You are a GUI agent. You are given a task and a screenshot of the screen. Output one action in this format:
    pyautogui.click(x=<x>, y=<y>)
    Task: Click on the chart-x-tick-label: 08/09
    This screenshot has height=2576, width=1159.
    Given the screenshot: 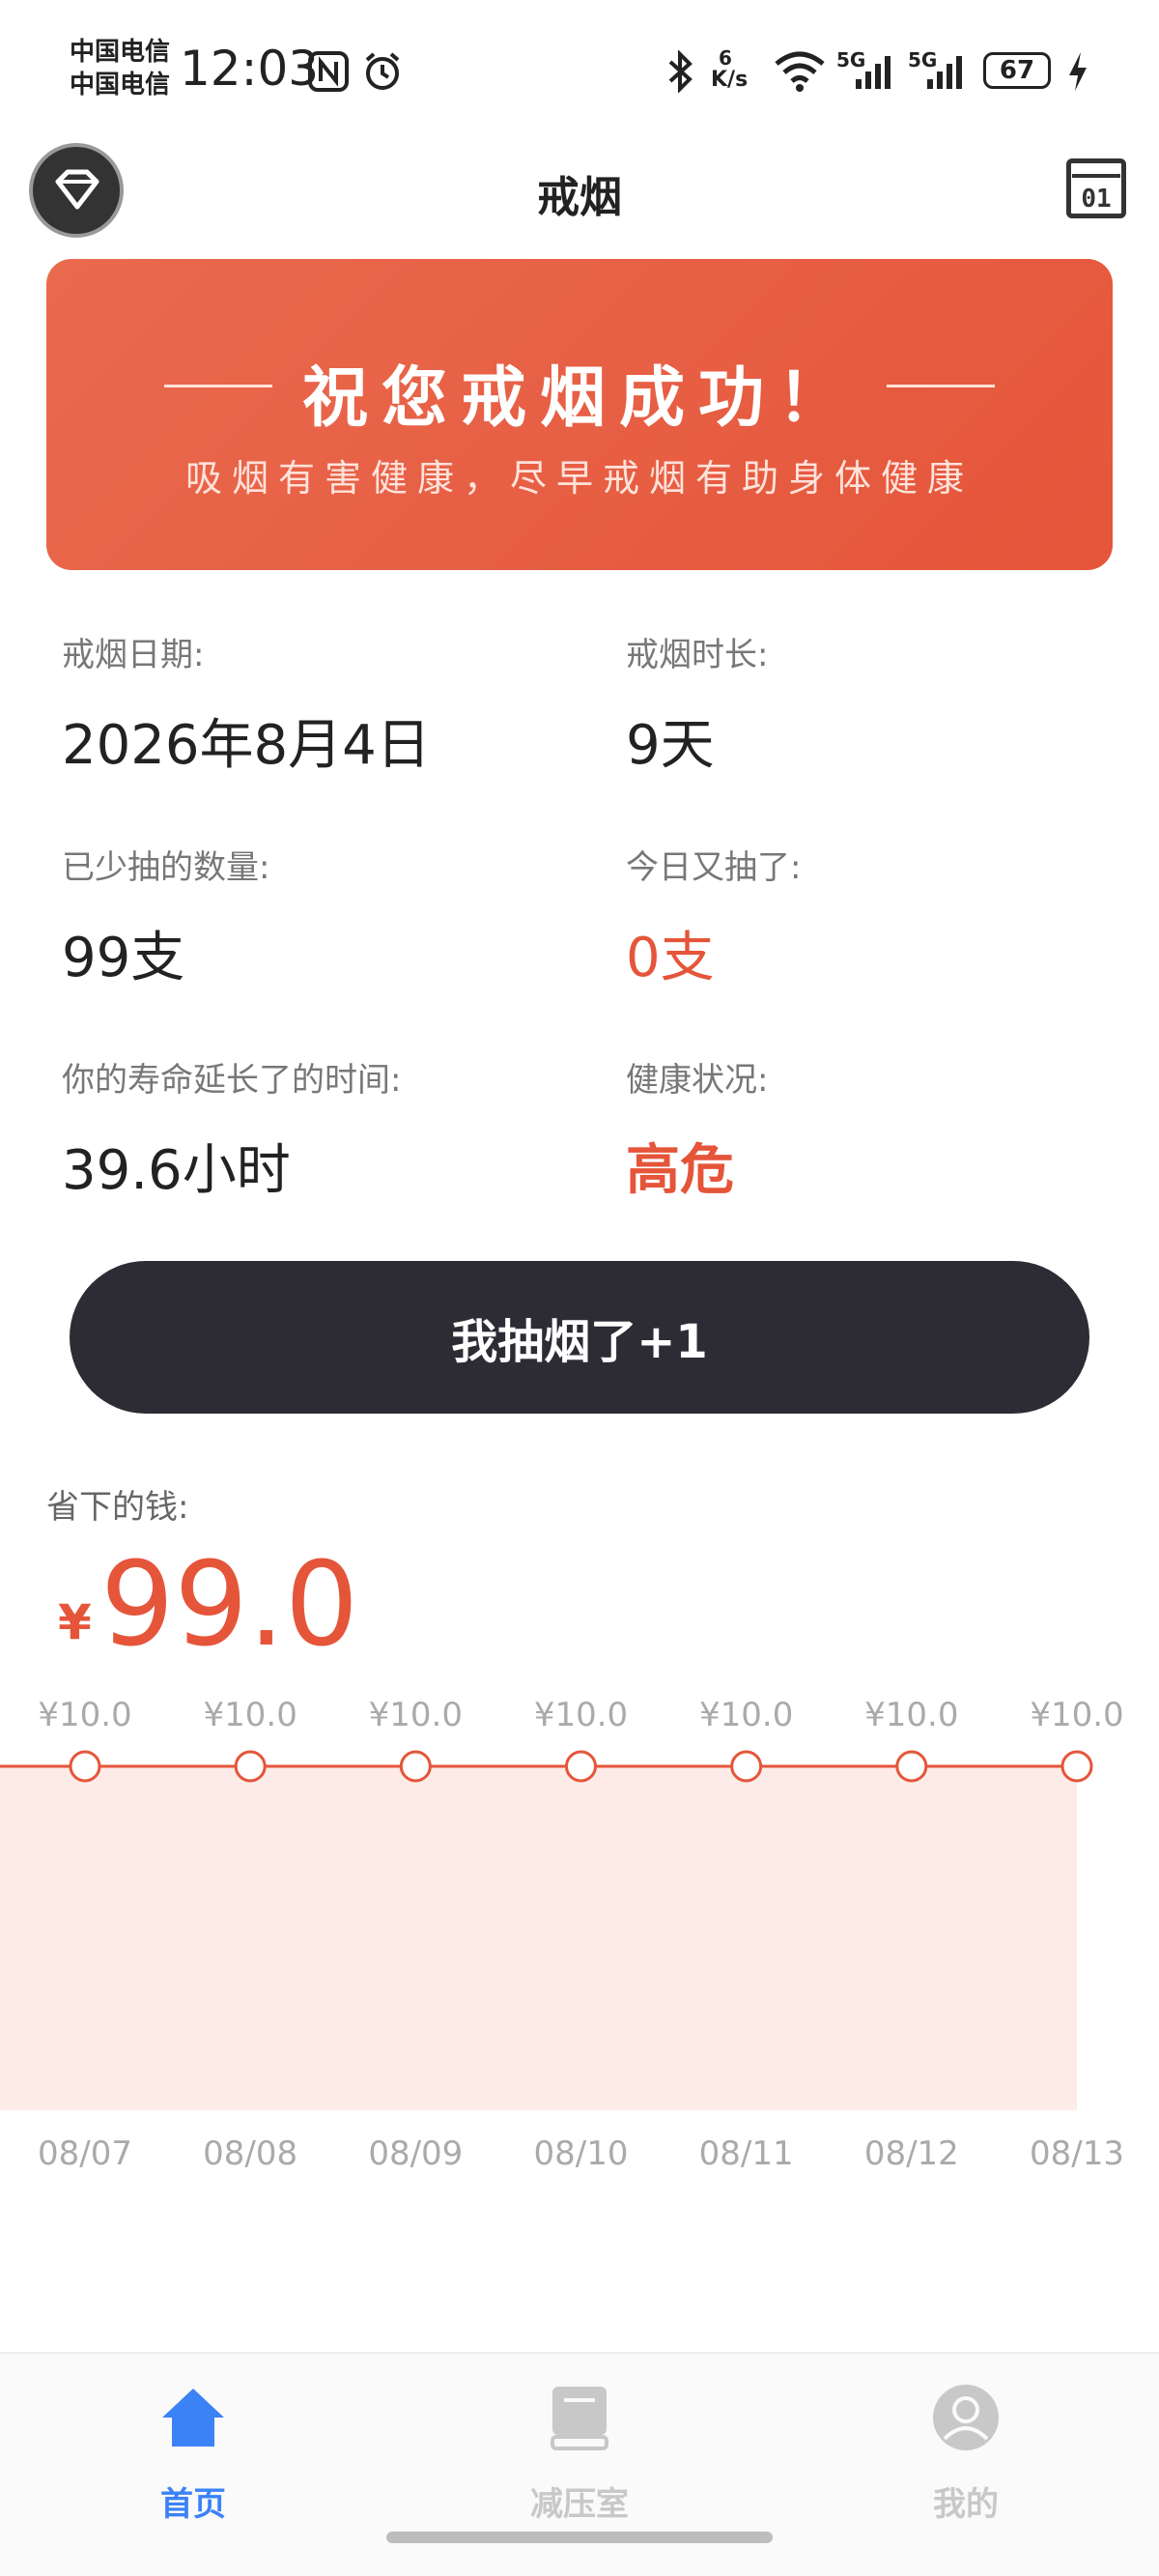 What is the action you would take?
    pyautogui.click(x=415, y=2154)
    